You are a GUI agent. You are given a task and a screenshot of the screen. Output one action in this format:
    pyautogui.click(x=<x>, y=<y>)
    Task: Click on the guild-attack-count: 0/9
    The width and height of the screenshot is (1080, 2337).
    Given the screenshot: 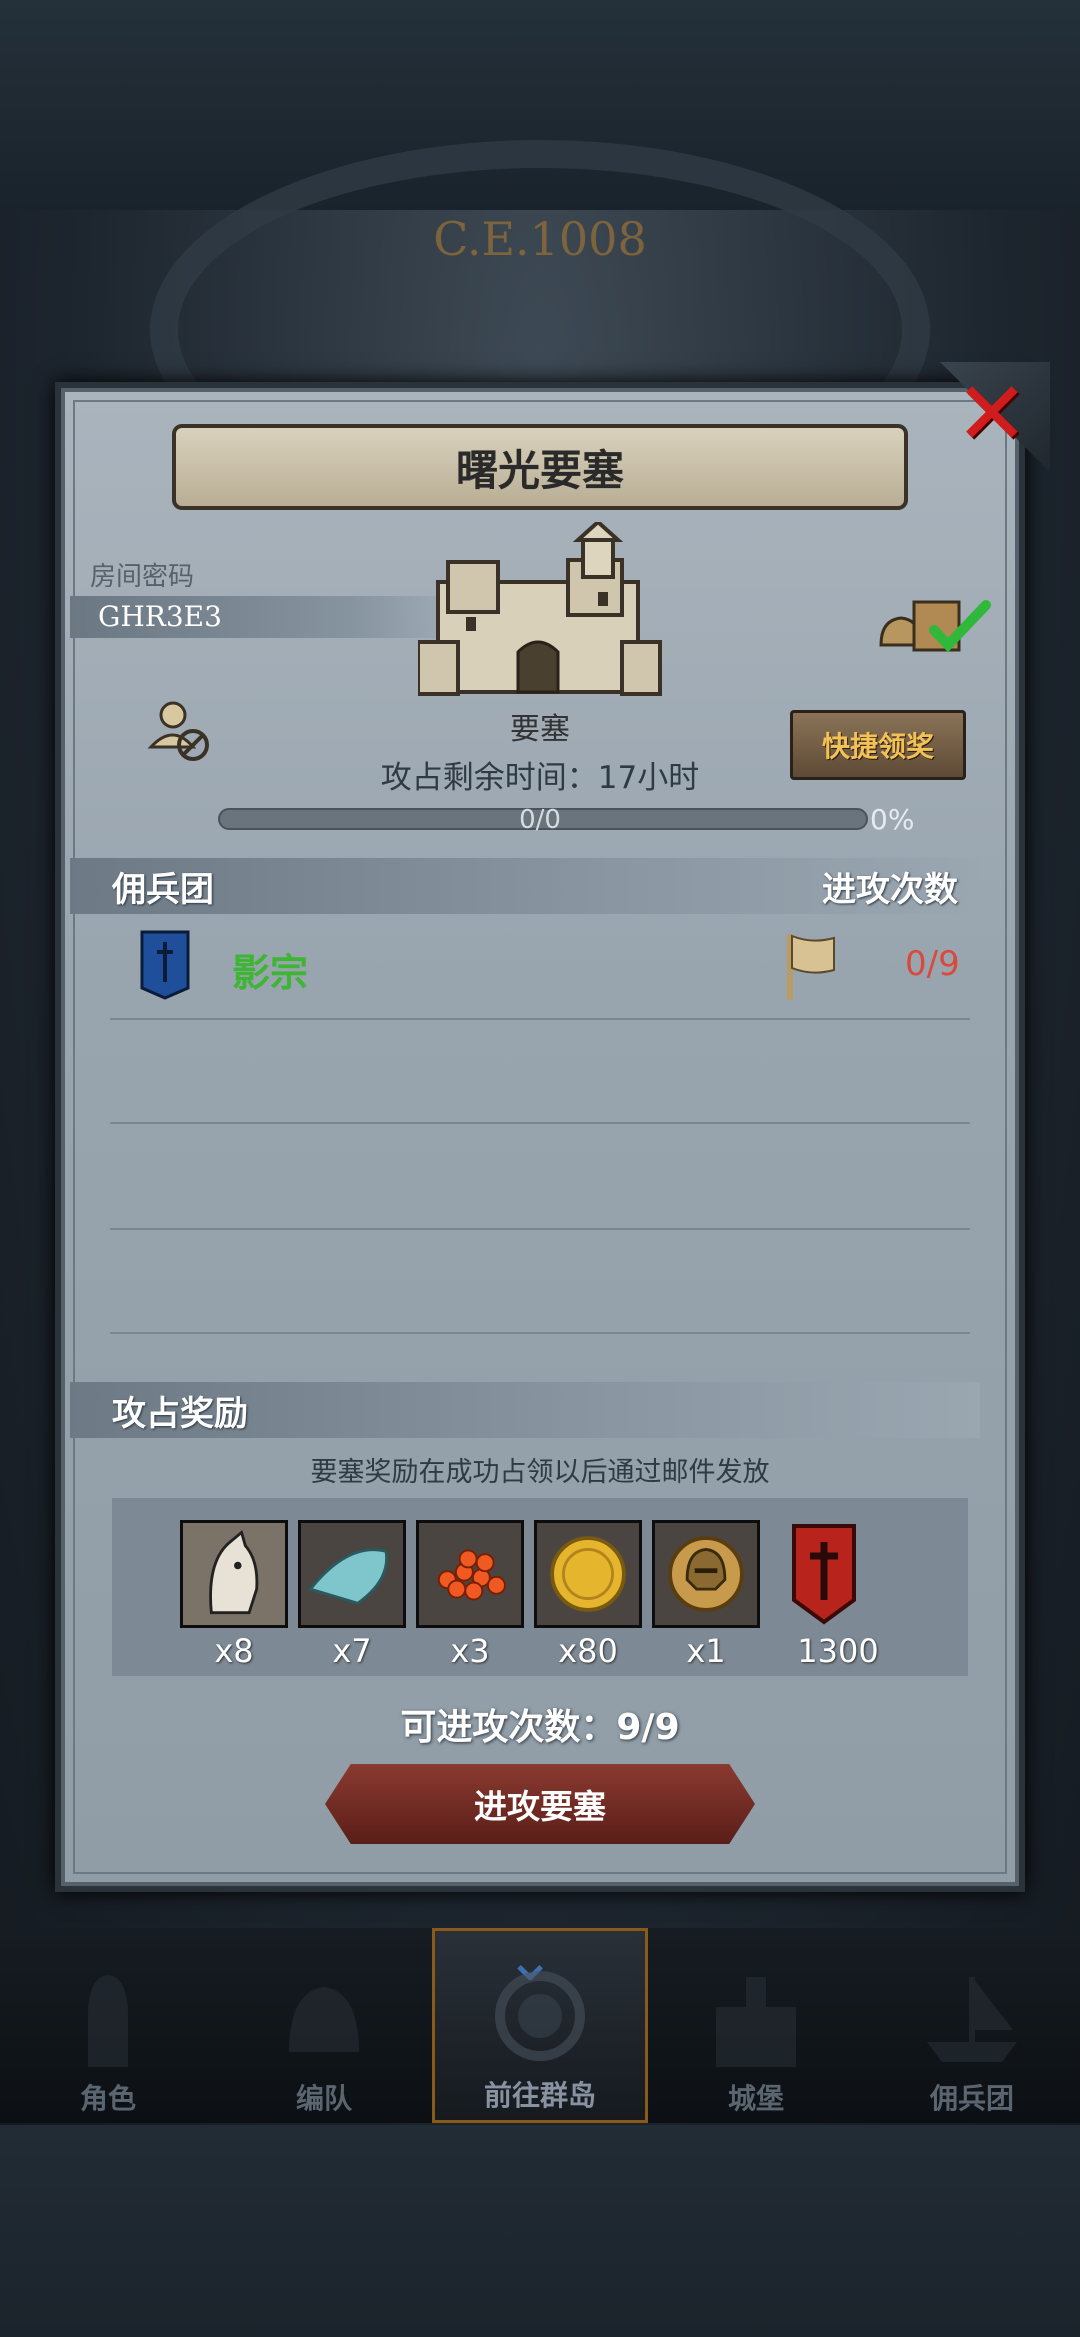 What is the action you would take?
    pyautogui.click(x=932, y=964)
    